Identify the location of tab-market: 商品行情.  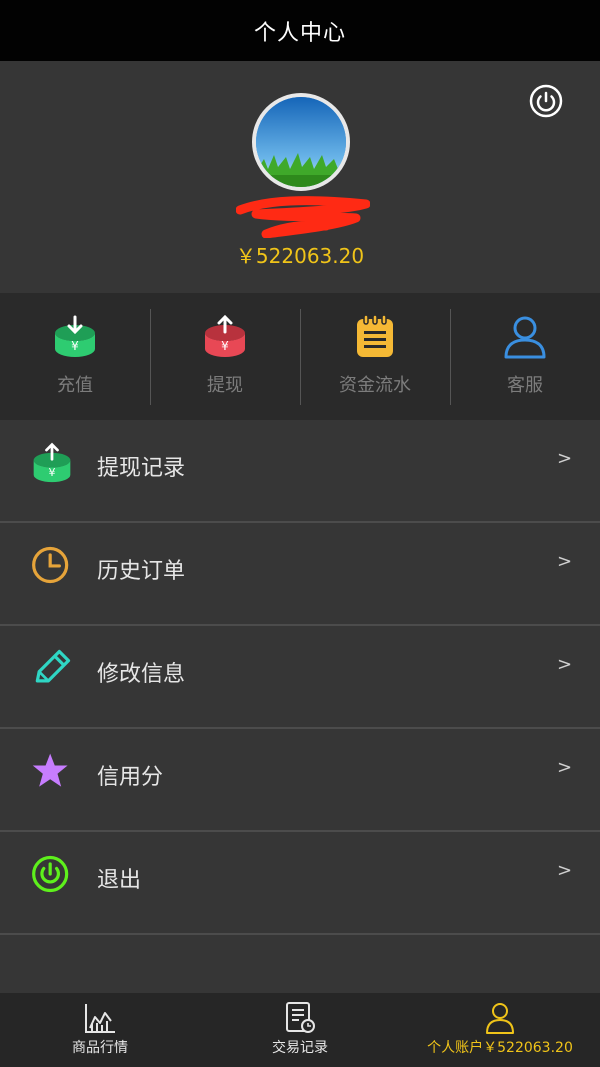
(100, 1030).